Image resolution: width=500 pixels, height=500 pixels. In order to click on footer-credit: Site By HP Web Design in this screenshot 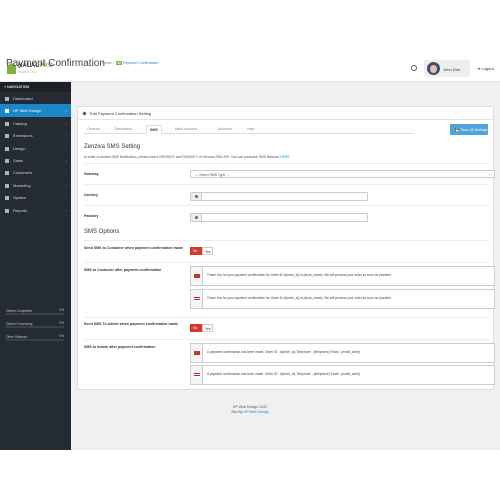, I will do `click(250, 412)`.